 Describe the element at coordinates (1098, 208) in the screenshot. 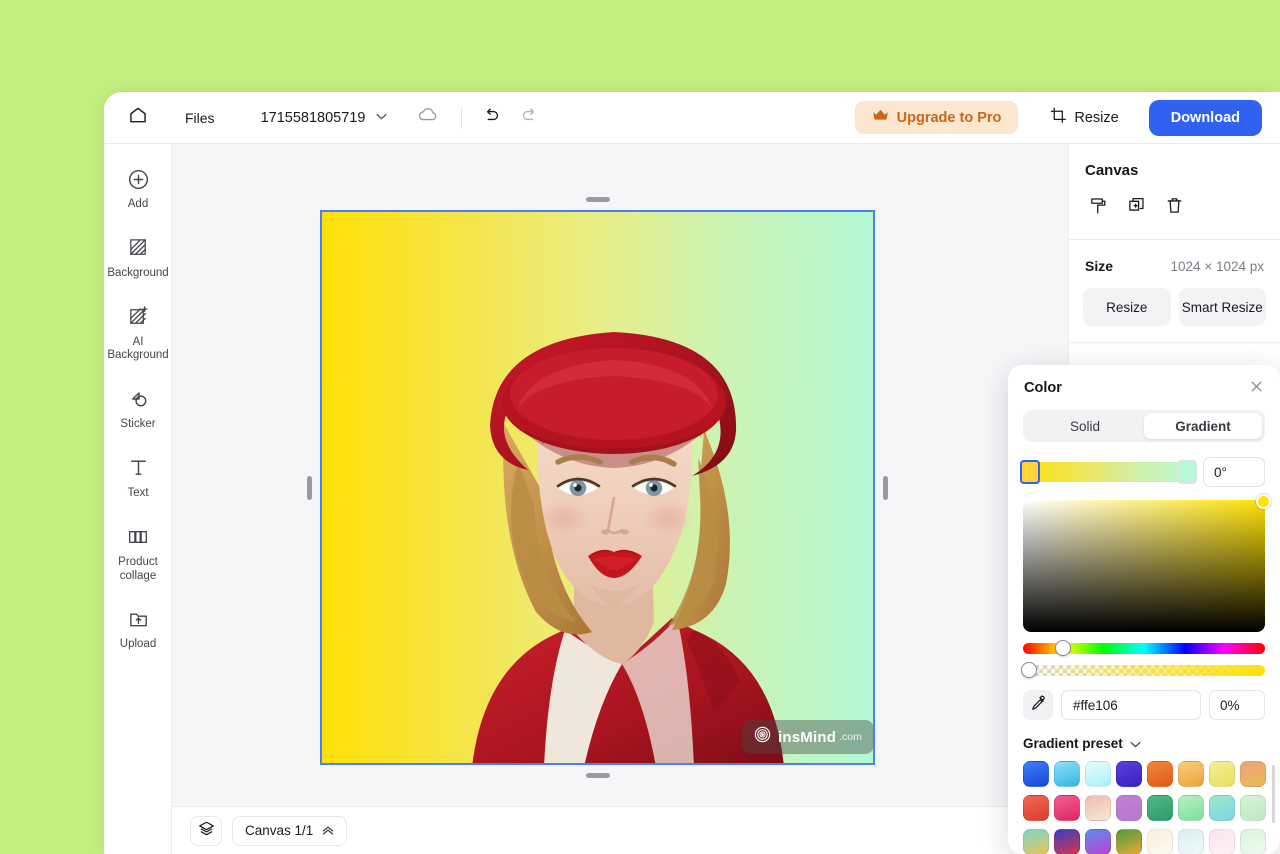

I see `fill-tool-button` at that location.